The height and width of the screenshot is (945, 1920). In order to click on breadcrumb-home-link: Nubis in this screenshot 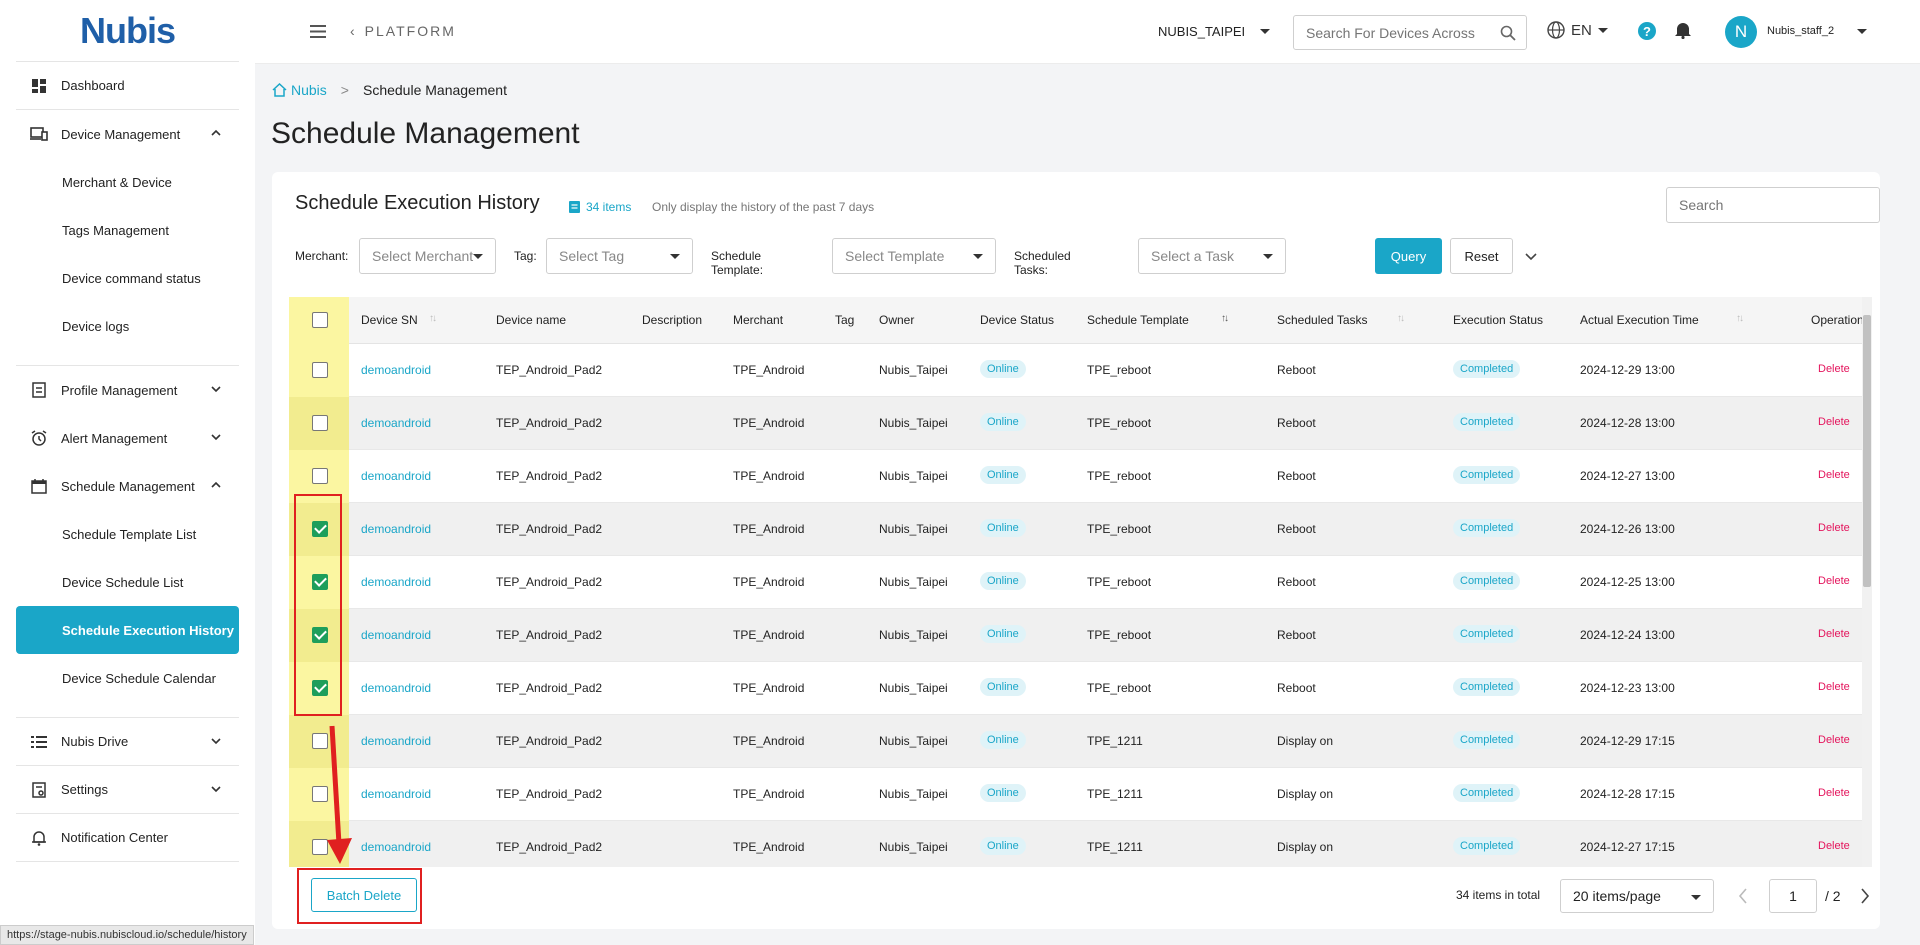, I will do `click(299, 90)`.